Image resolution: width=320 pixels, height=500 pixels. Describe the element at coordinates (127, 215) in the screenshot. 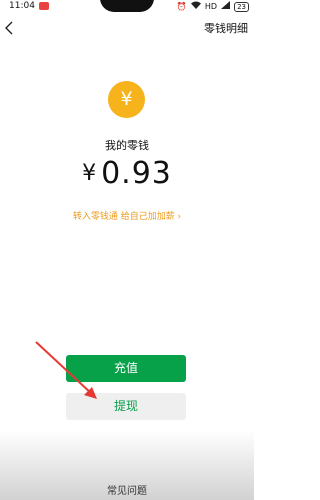

I see `transfer-to-savings-link: 转入零钱通 给自己加加薪 ›` at that location.